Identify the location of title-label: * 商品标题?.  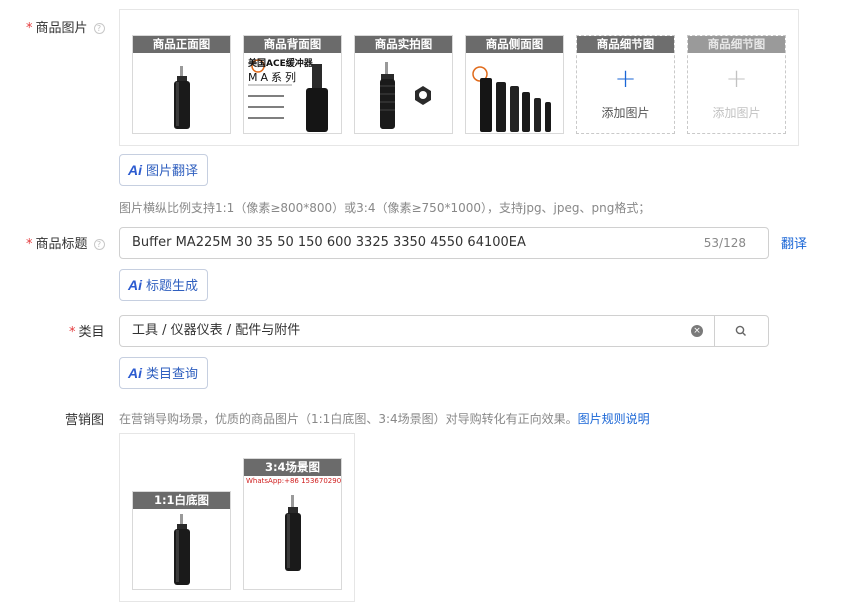
(65, 242).